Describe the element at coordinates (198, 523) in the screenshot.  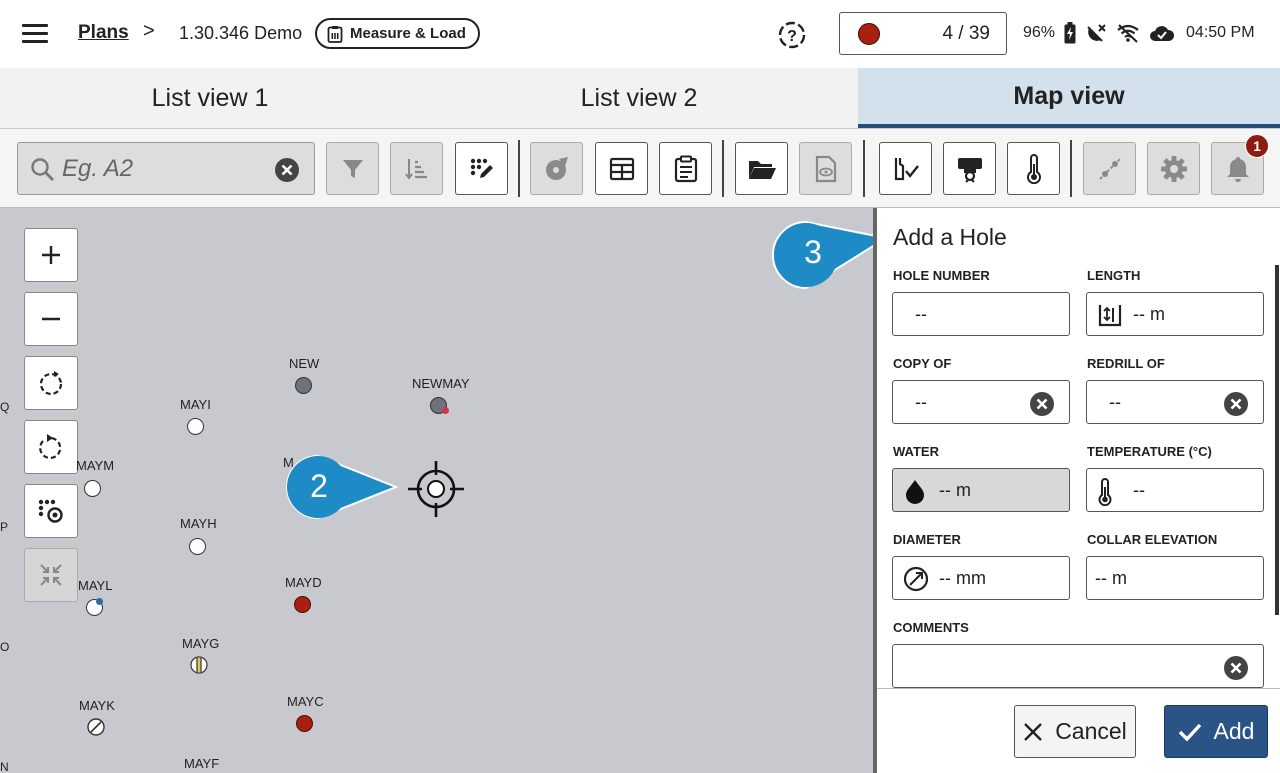
I see `hole-label: MAYH` at that location.